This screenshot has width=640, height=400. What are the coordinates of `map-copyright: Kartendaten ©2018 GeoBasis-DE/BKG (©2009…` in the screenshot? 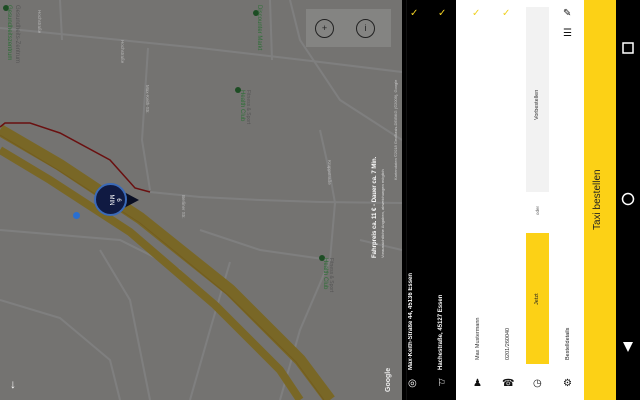 It's located at (395, 129).